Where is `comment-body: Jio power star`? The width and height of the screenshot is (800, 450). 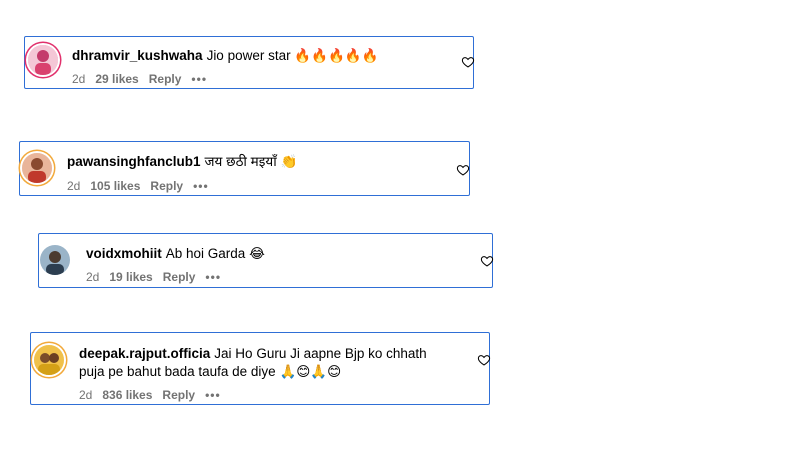
comment-body: Jio power star is located at coordinates (248, 55).